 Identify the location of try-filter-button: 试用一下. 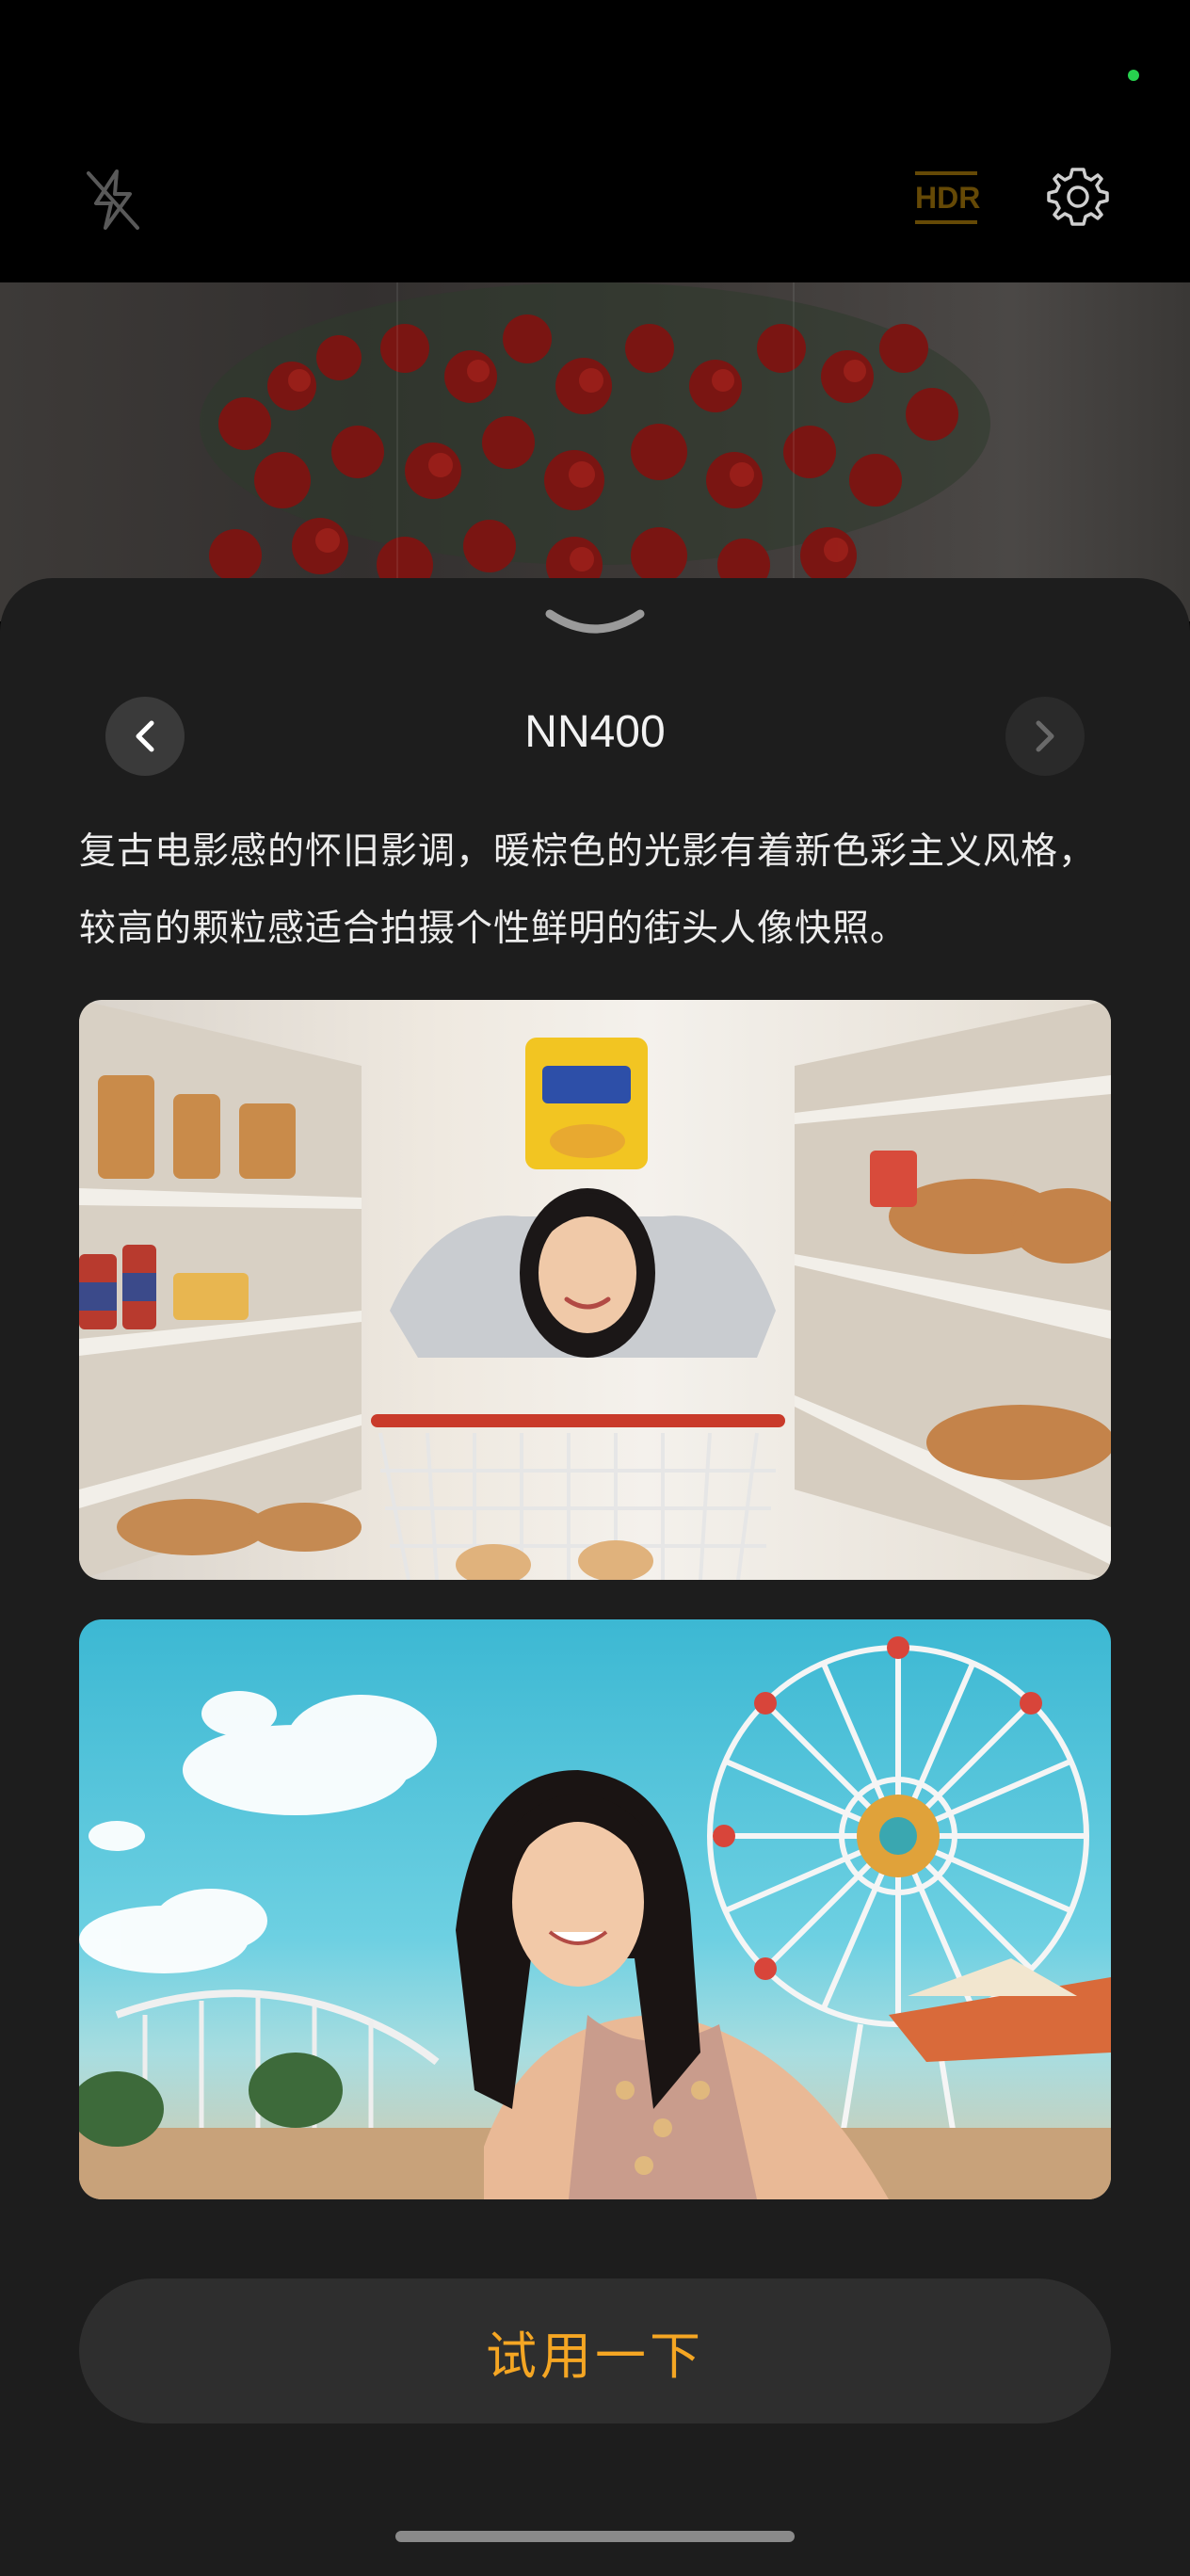
(595, 2350).